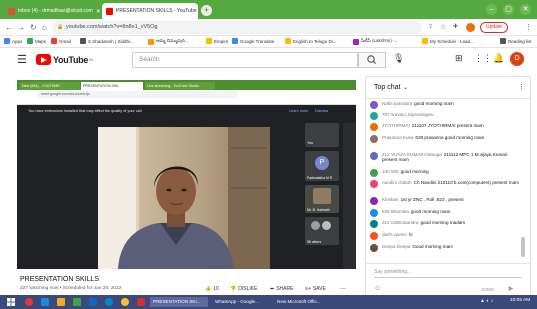  I want to click on folder-icon, so click(61, 302).